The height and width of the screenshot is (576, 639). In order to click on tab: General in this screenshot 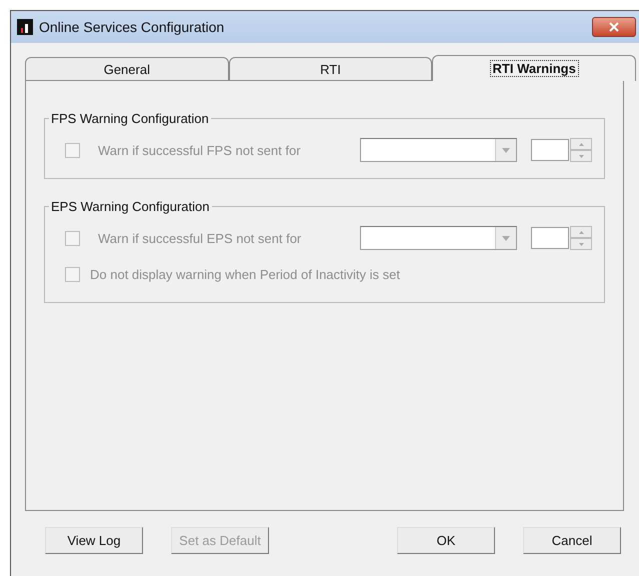, I will do `click(127, 69)`.